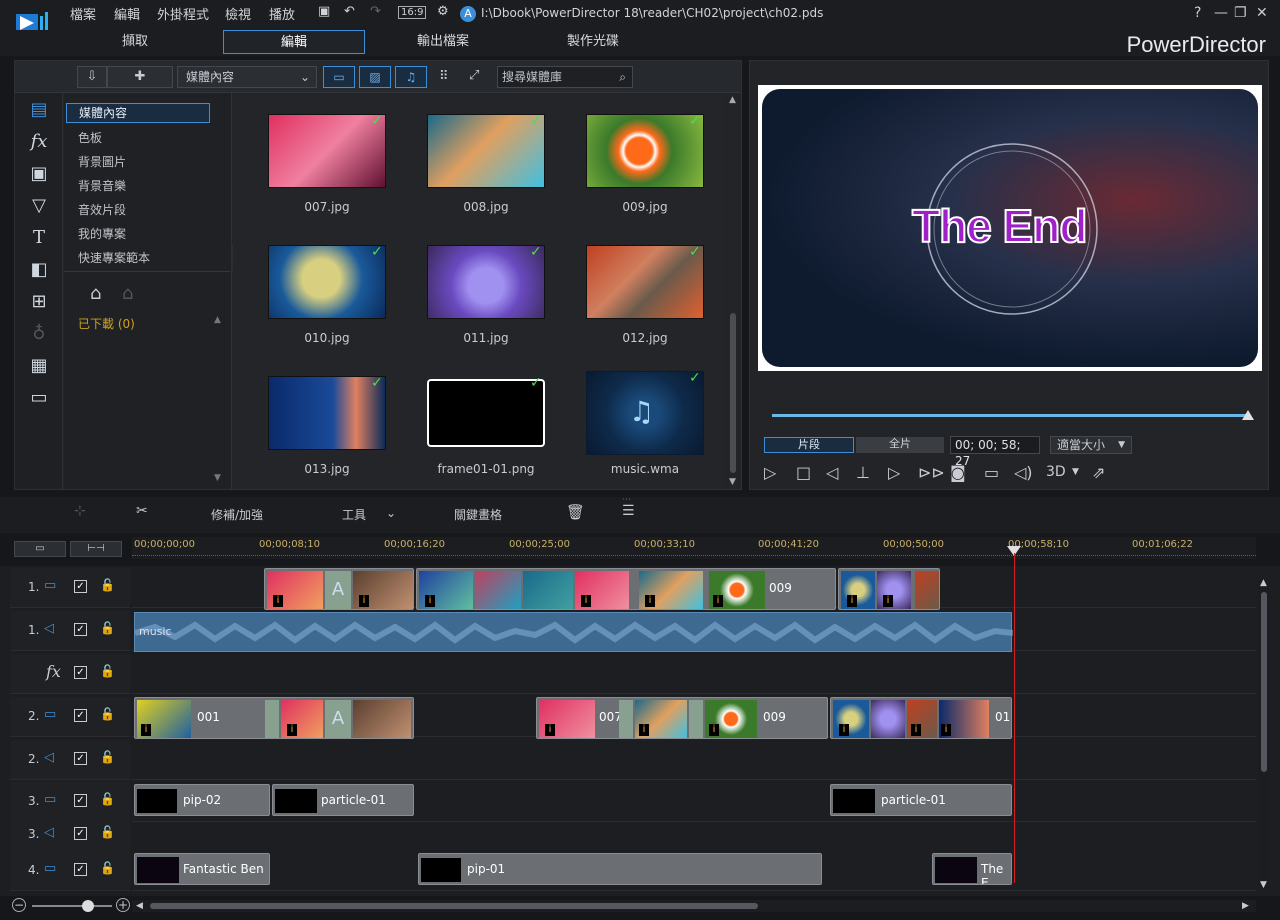 This screenshot has height=920, width=1280. I want to click on timecode-display: 00; 00; 58; 27, so click(995, 452).